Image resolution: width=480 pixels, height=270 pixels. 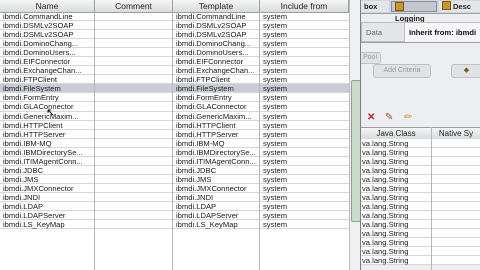 I want to click on table-row: ibmdi.HTTPClient ibmdi.HTTPClient system, so click(x=174, y=125).